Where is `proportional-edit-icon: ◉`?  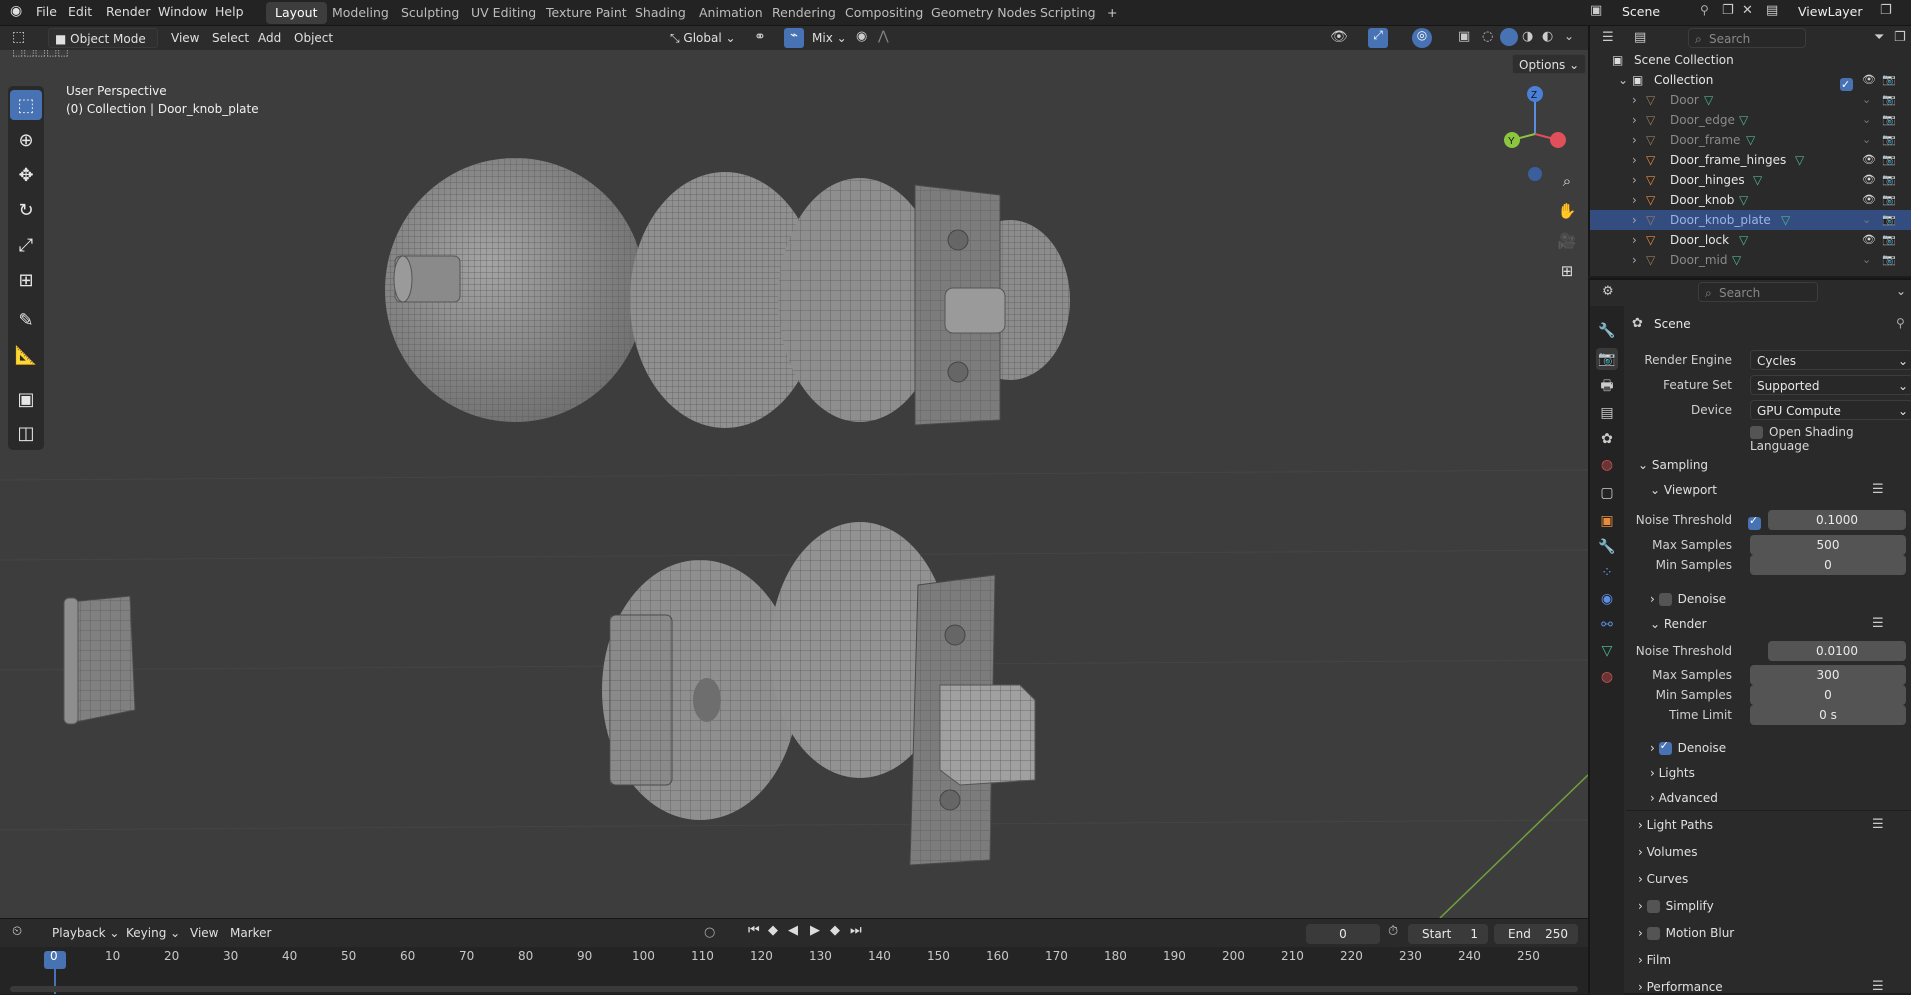
proportional-edit-icon: ◉ is located at coordinates (861, 36).